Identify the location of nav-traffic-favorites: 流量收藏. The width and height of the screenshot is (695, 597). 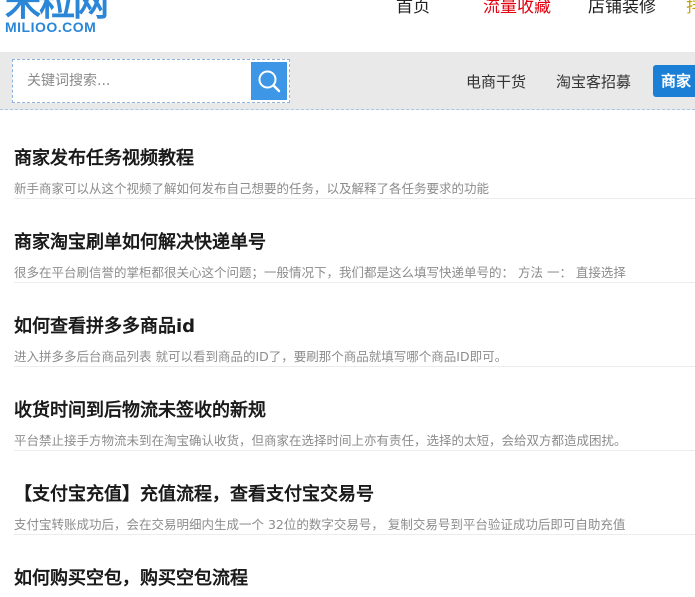
(517, 9).